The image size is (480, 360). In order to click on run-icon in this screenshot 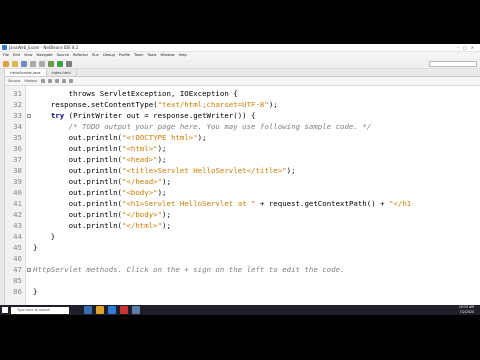, I will do `click(60, 63)`.